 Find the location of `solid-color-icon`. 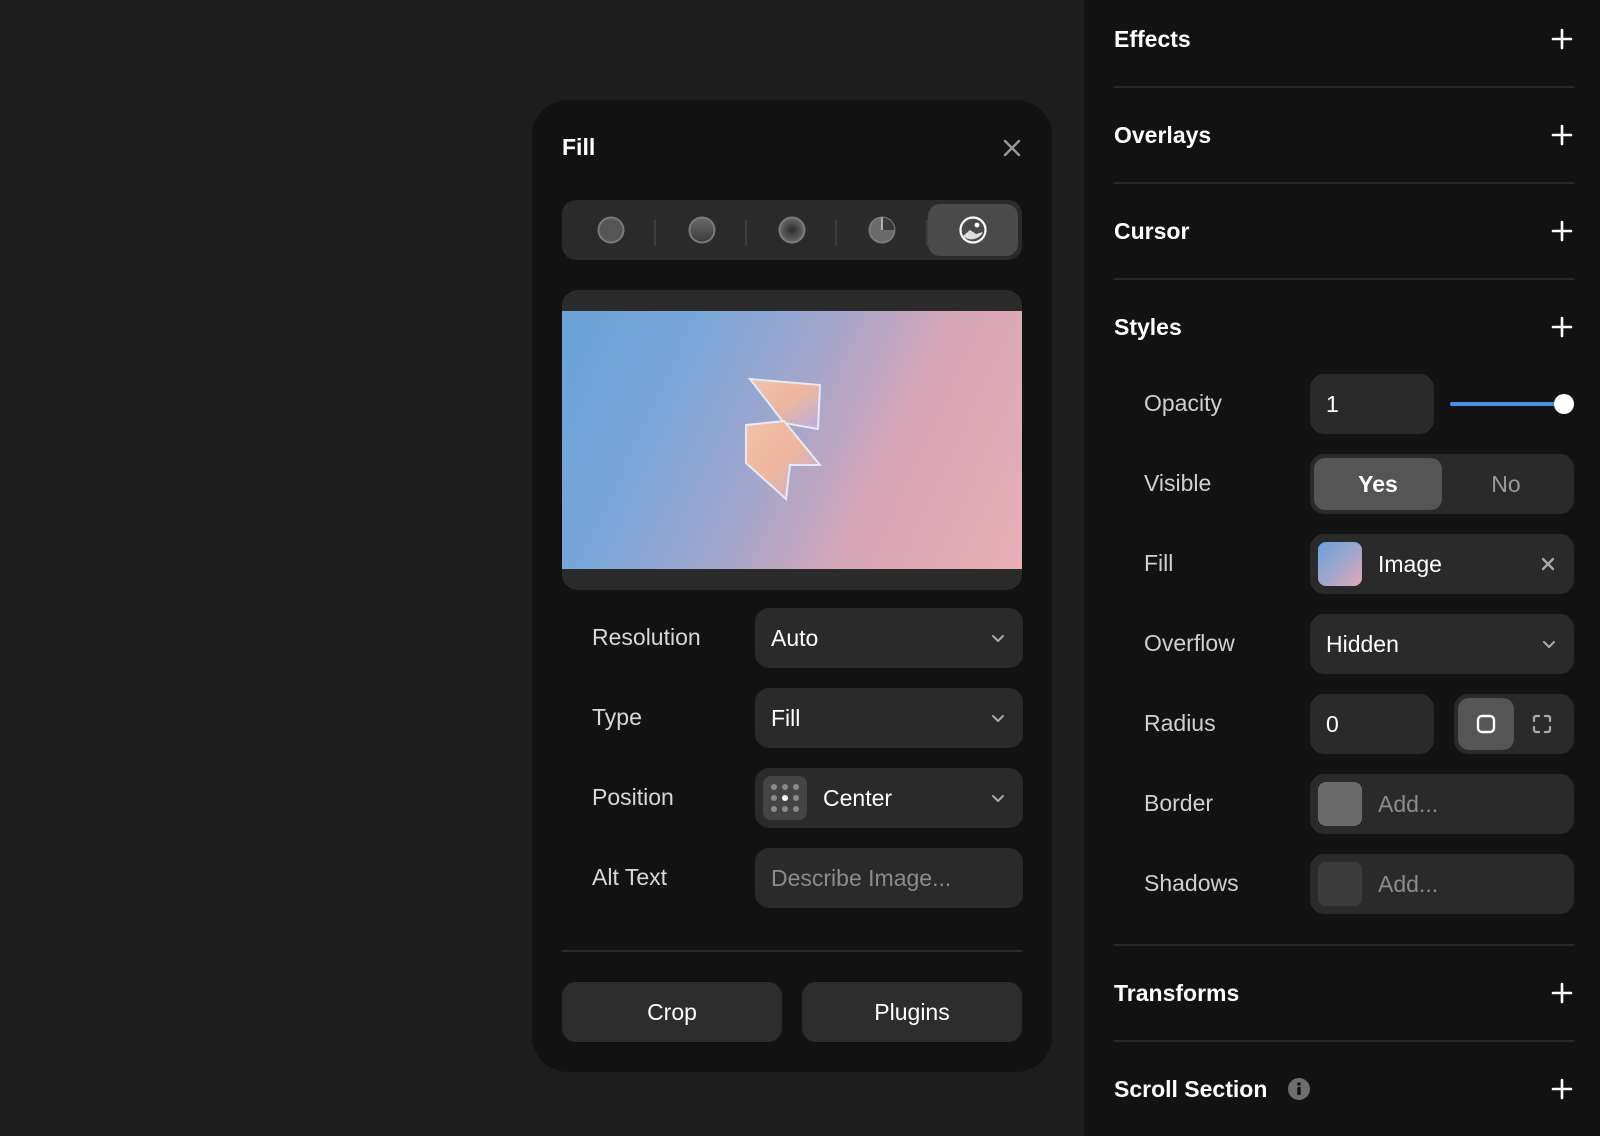

solid-color-icon is located at coordinates (611, 230).